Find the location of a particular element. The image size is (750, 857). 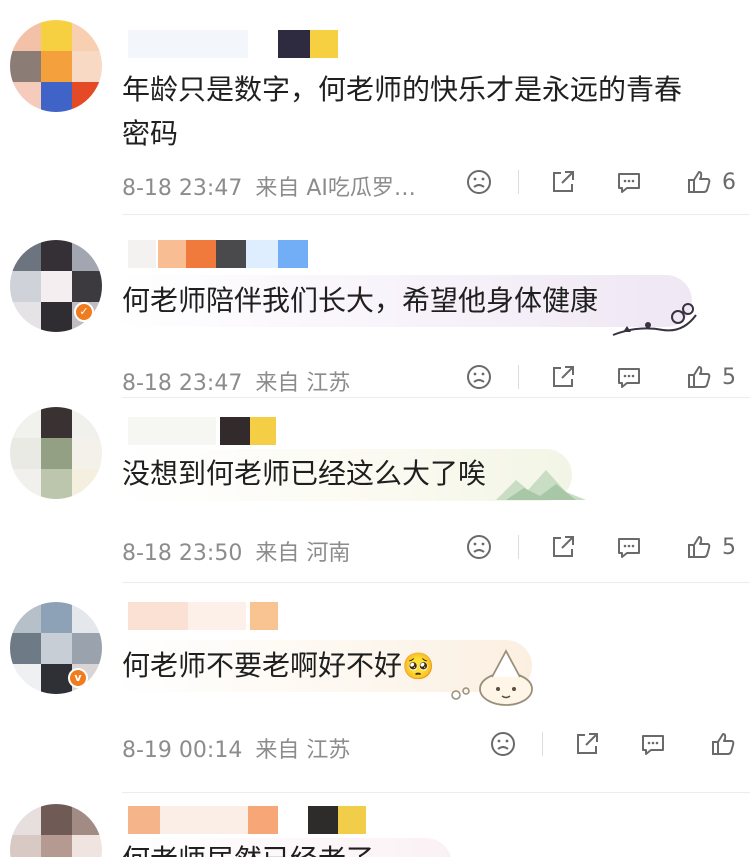

comment-text-body: 何老师不要老啊好不好 is located at coordinates (262, 665).